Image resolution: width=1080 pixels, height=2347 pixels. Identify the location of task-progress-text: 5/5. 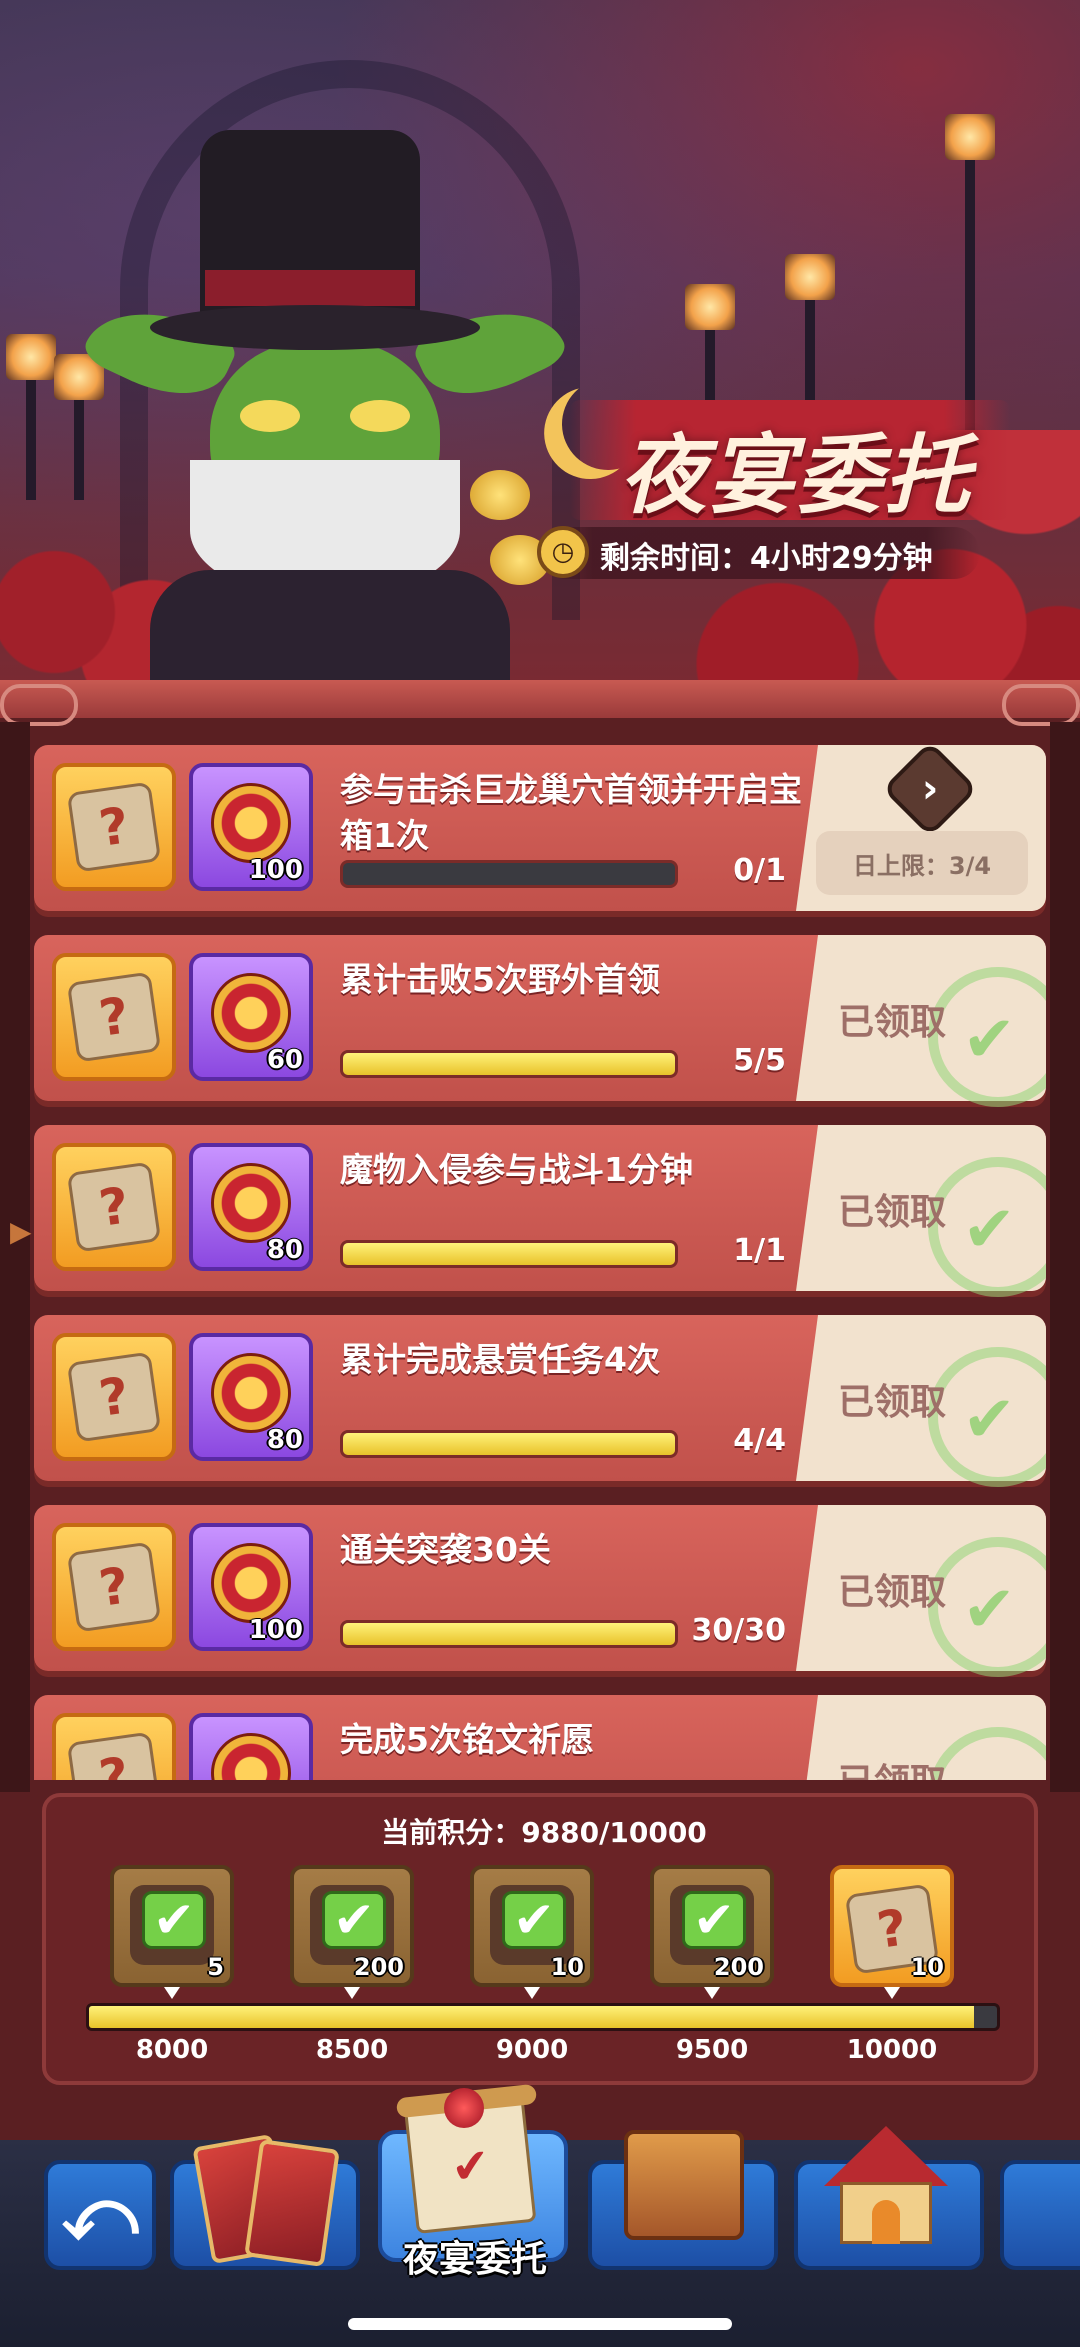
(759, 1060).